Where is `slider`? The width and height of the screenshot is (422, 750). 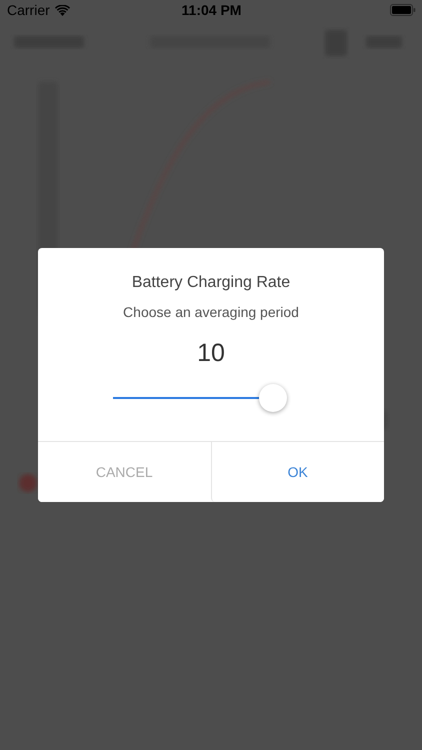 slider is located at coordinates (201, 398).